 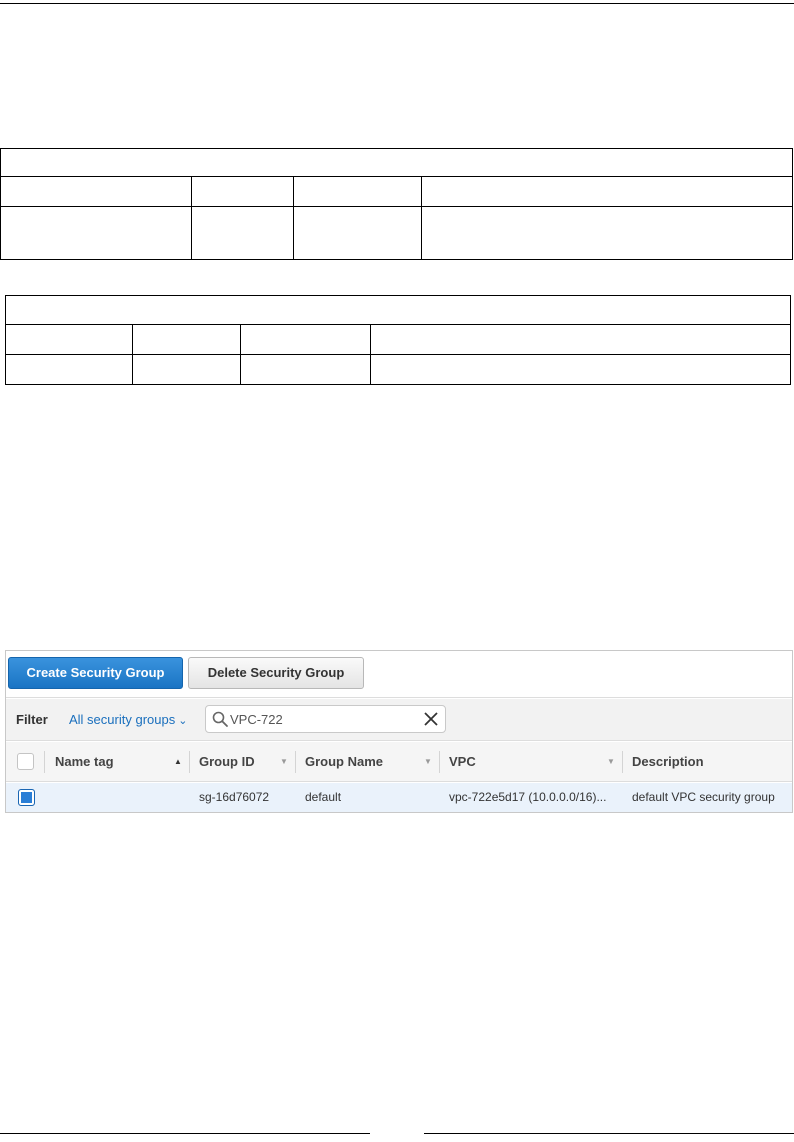 What do you see at coordinates (276, 673) in the screenshot?
I see `delete-security-group-button: Delete Security Group` at bounding box center [276, 673].